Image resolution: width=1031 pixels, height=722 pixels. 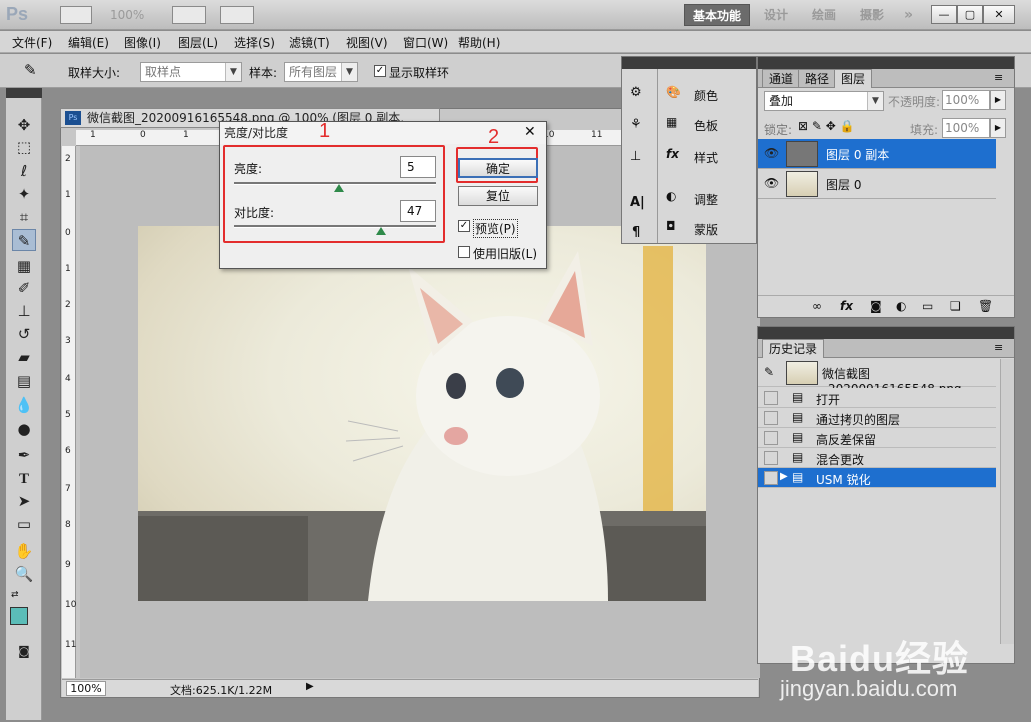 I want to click on quick-mask-icon: ◙, so click(x=24, y=651).